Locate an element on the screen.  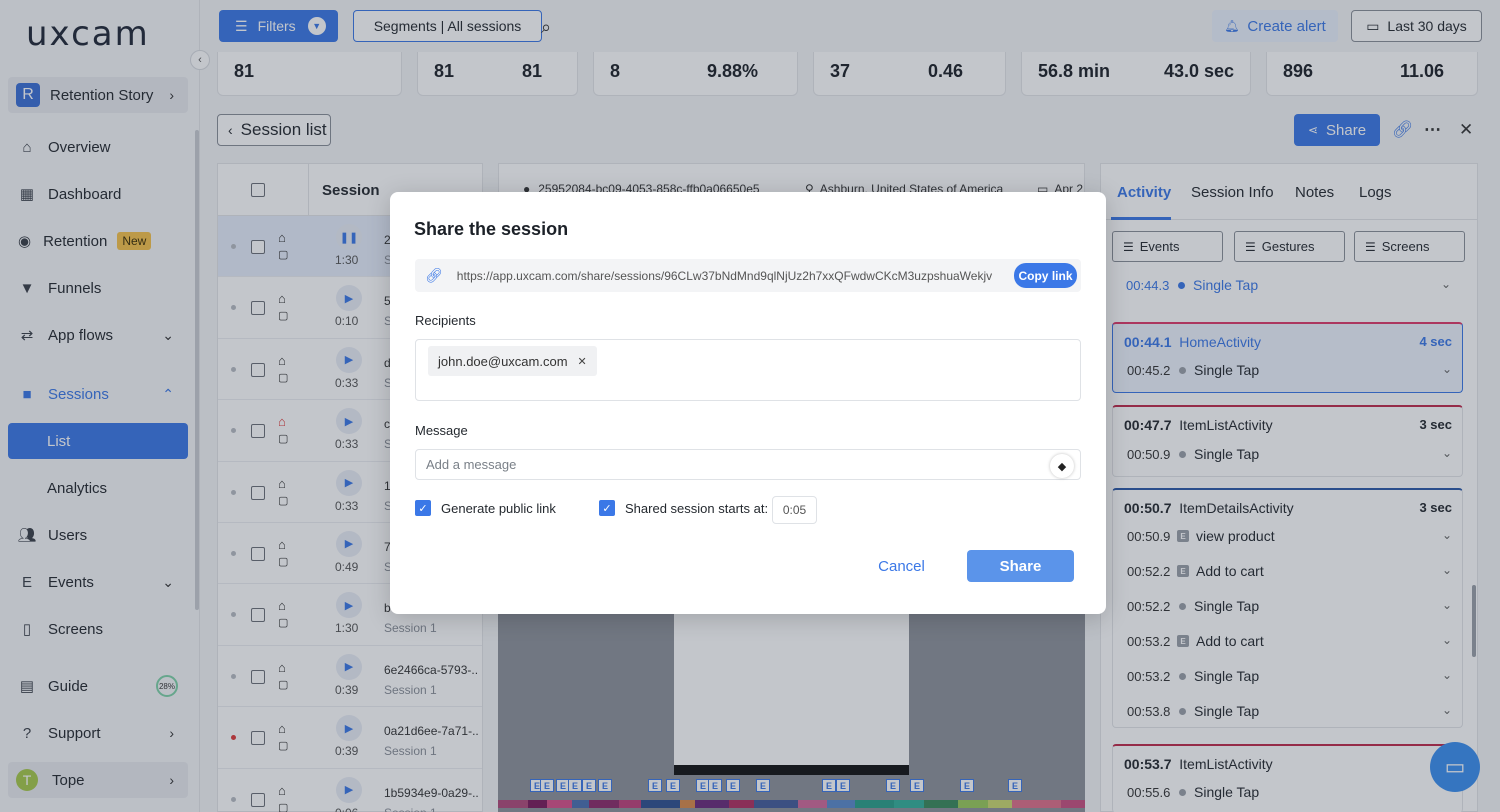
copy-link-button: Copy link is located at coordinates (1045, 275).